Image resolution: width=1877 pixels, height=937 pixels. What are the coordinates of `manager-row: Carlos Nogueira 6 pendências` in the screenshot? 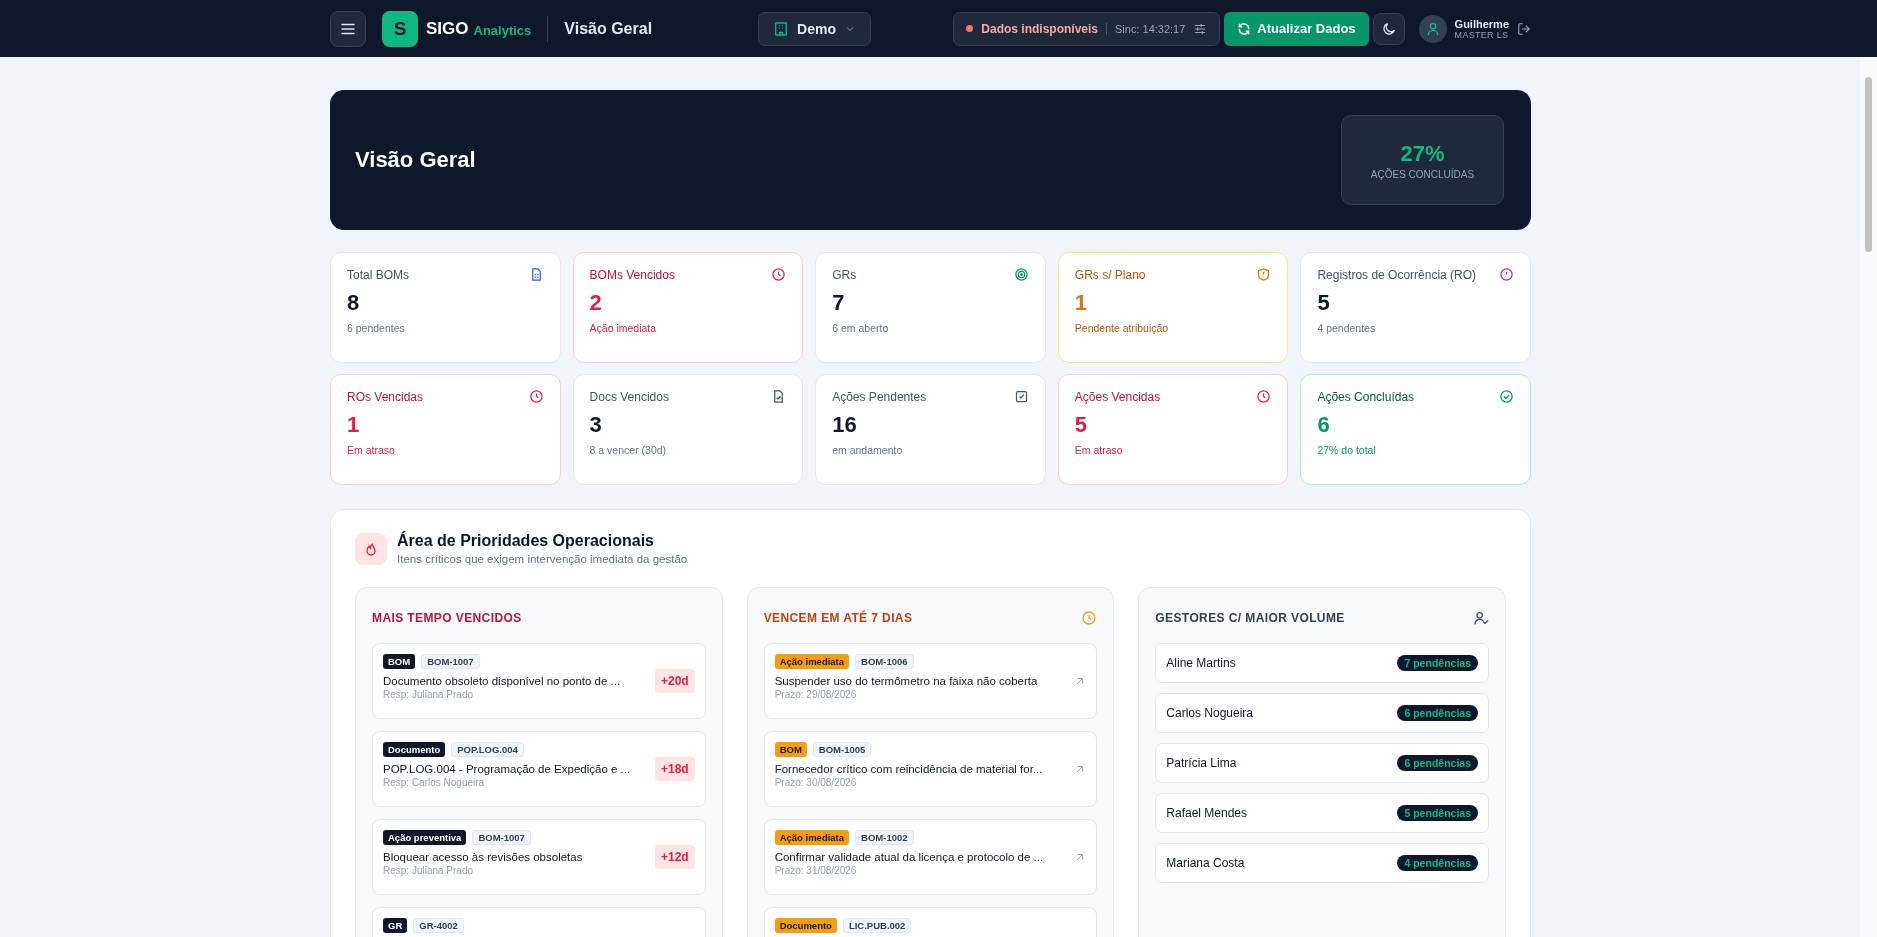 It's located at (1322, 713).